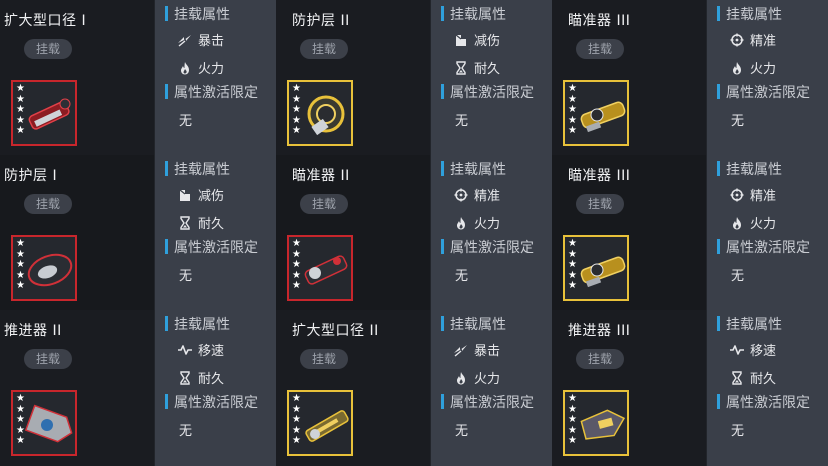 The image size is (828, 466). What do you see at coordinates (77, 388) in the screenshot?
I see `module-card-6: 推进器 II 挂载 ★ ★ ★ ★ ★` at bounding box center [77, 388].